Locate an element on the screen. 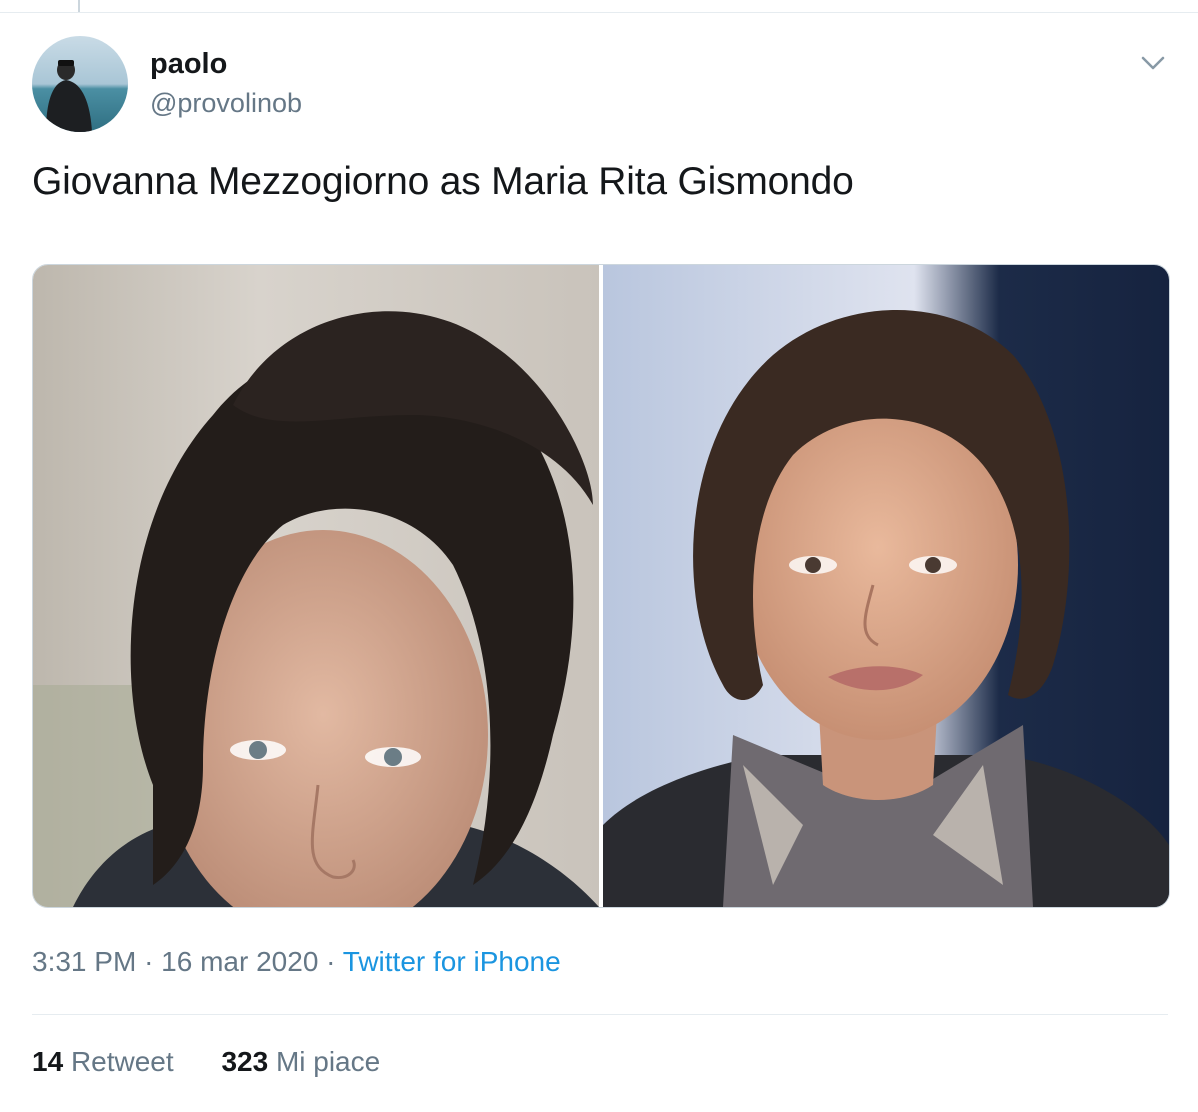 The width and height of the screenshot is (1198, 1112). like-count: 323 is located at coordinates (245, 1061).